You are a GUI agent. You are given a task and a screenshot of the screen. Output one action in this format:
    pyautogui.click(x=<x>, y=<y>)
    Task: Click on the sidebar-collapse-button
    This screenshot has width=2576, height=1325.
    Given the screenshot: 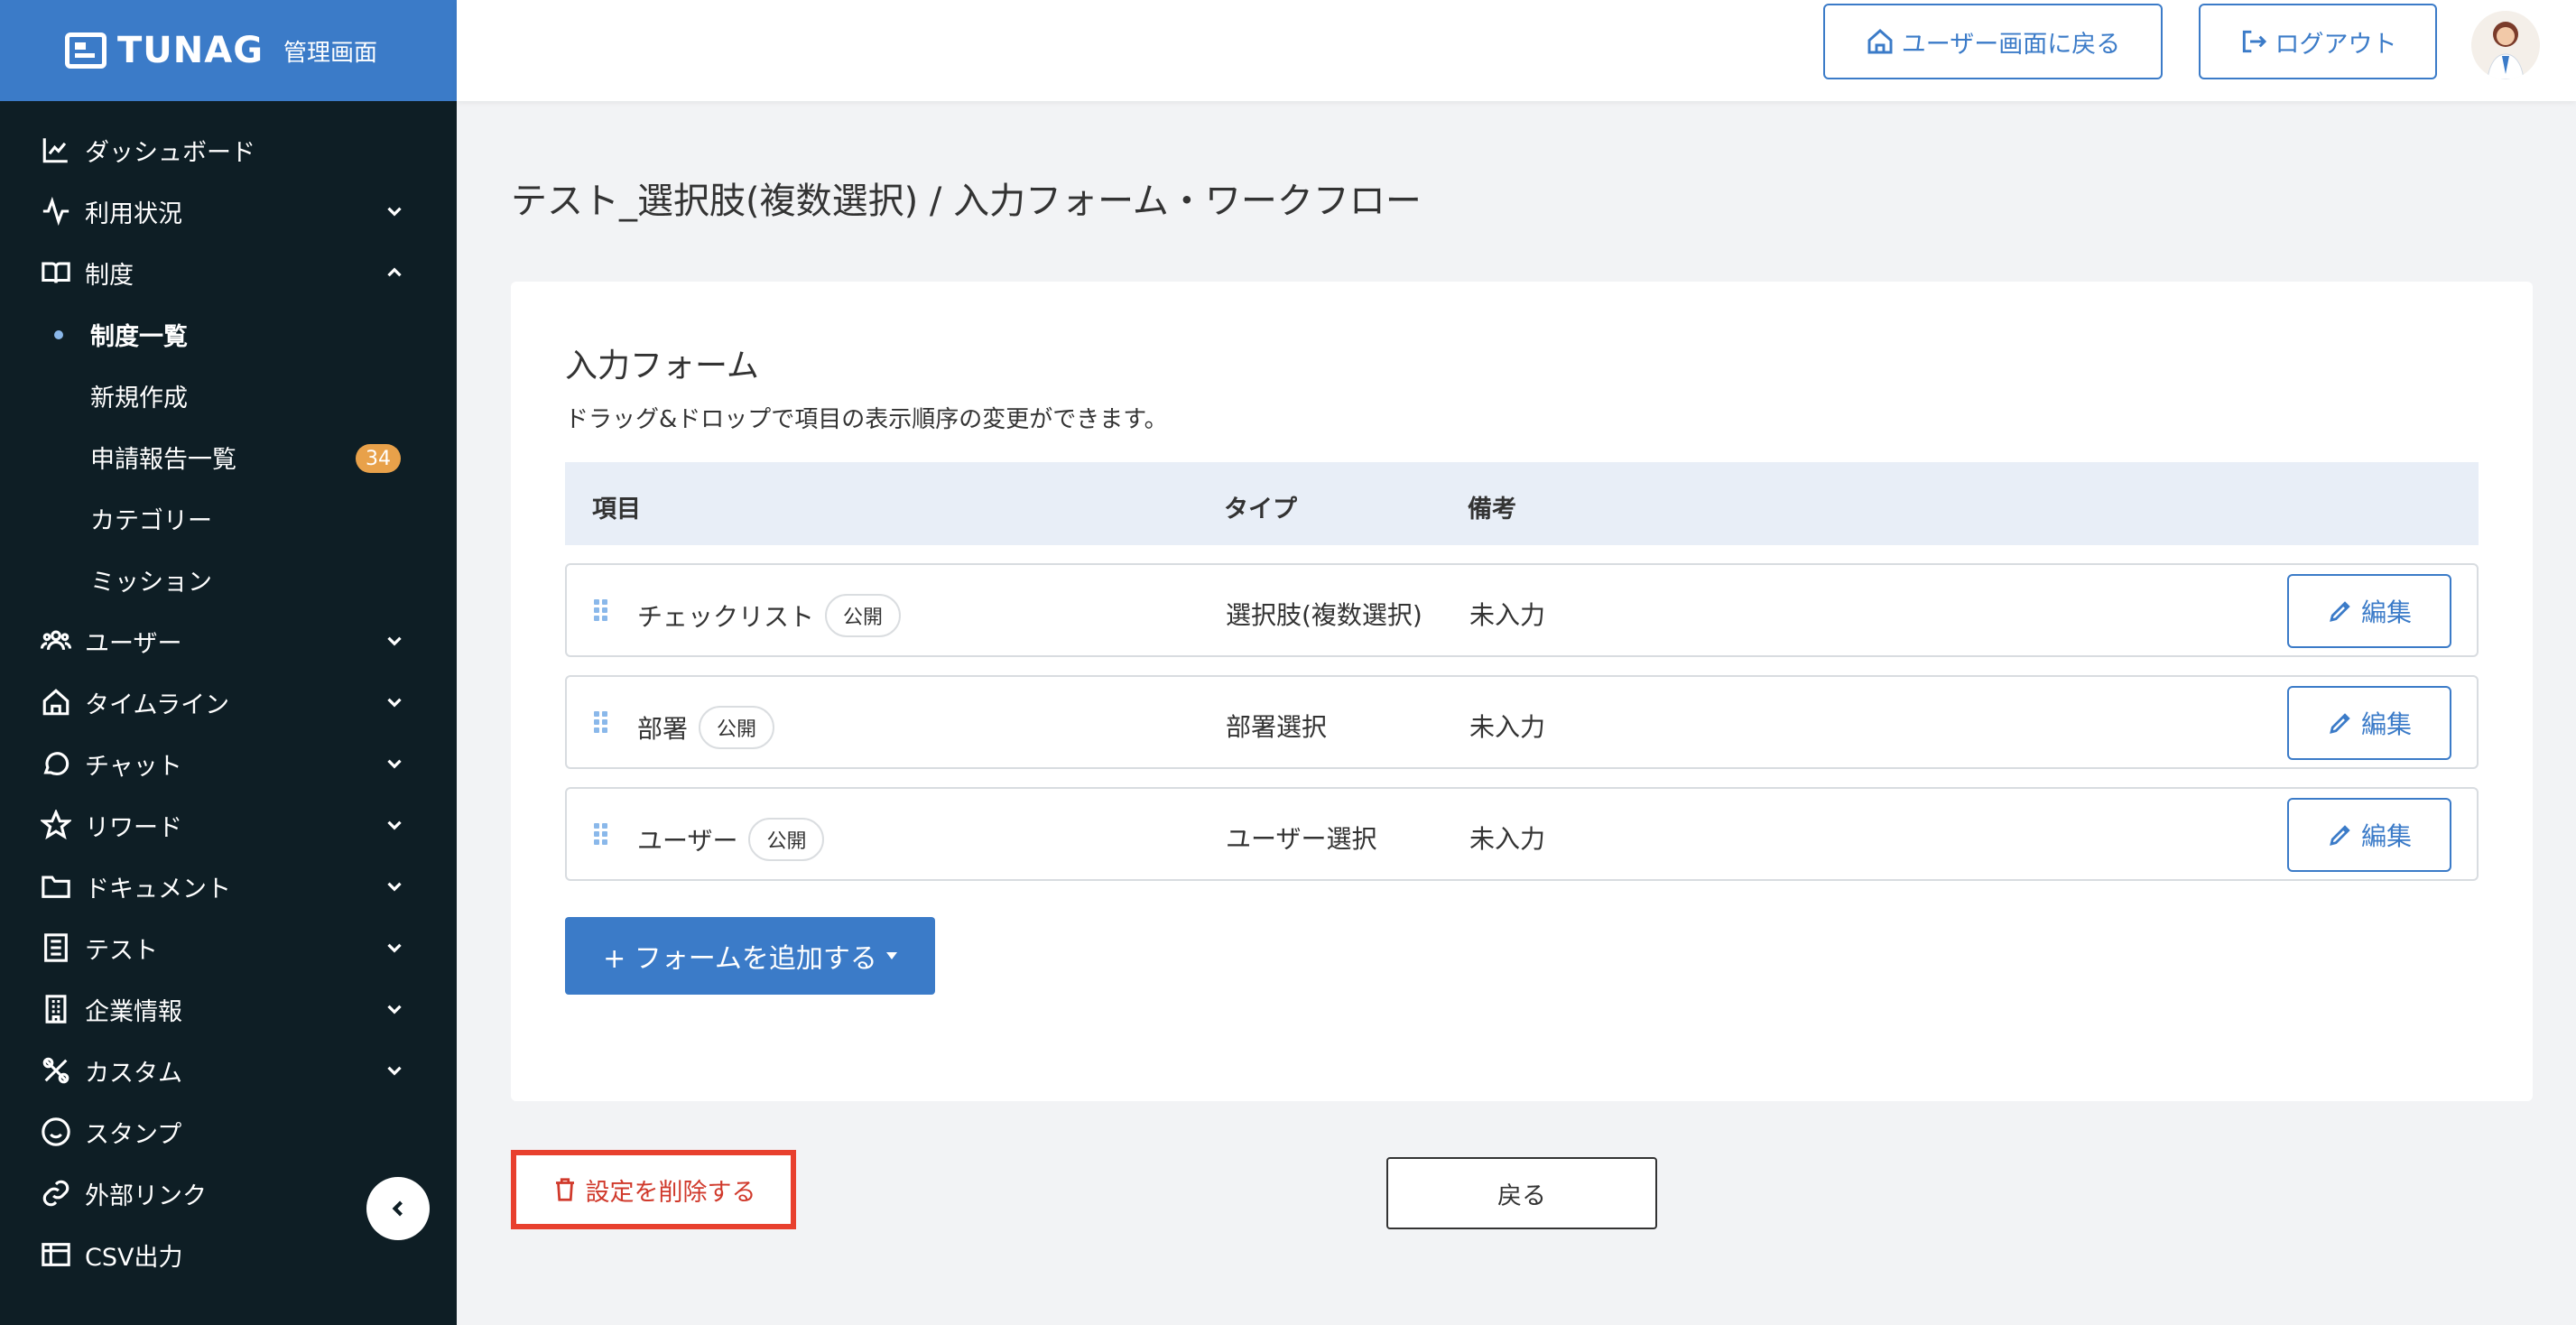 What is the action you would take?
    pyautogui.click(x=398, y=1208)
    